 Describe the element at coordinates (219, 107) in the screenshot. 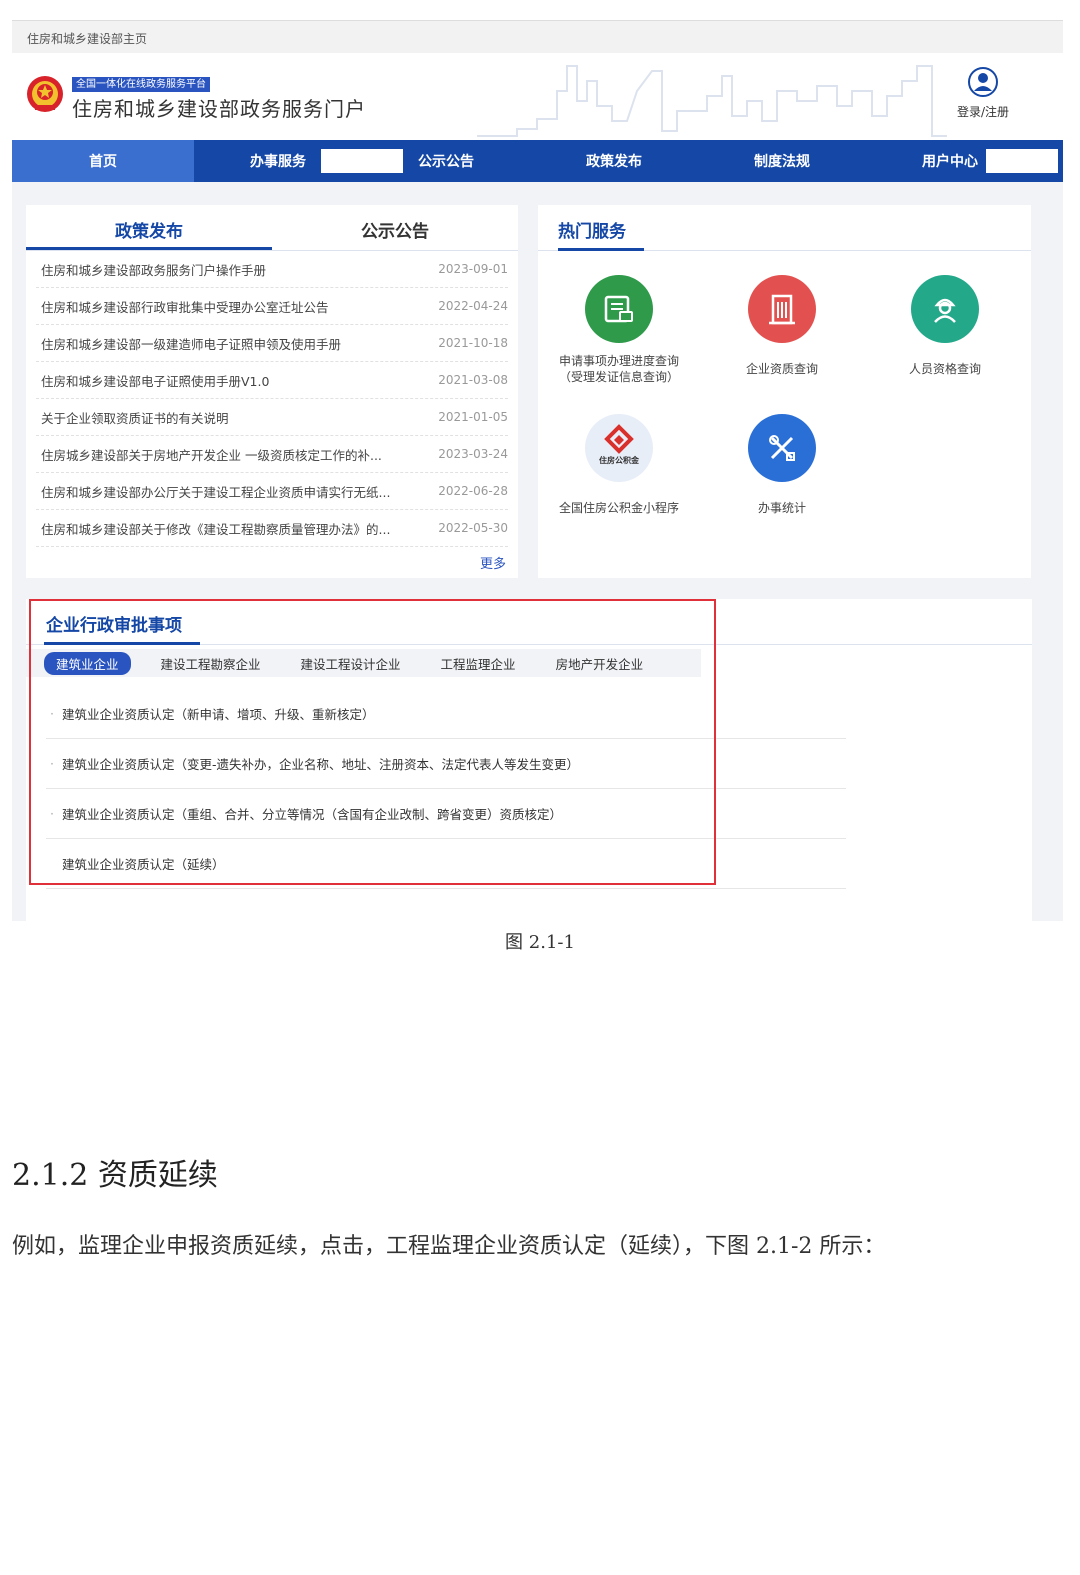

I see `site-title: 住房和城乡建设部政务服务门户` at that location.